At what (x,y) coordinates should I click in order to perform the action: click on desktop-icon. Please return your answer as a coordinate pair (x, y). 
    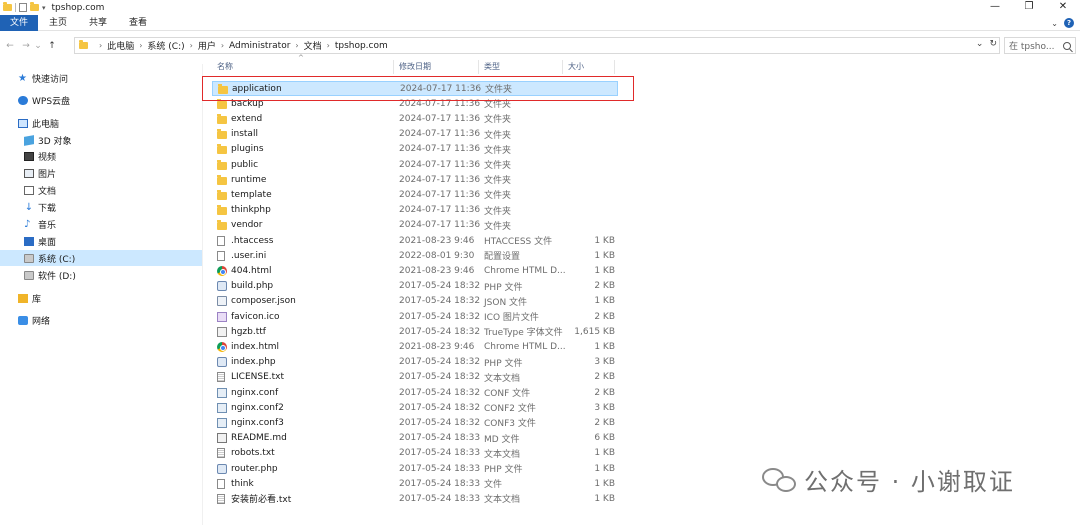
    Looking at the image, I should click on (29, 241).